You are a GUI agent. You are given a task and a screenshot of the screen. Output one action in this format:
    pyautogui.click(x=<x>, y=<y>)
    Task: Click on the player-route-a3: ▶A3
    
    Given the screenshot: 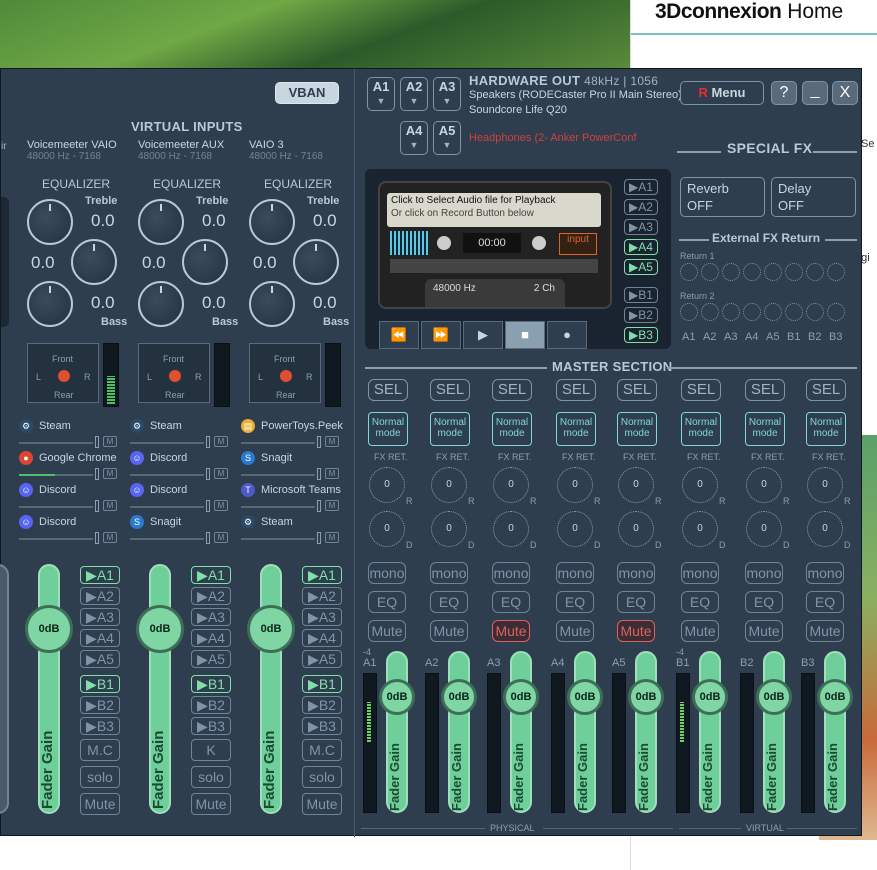 What is the action you would take?
    pyautogui.click(x=641, y=227)
    